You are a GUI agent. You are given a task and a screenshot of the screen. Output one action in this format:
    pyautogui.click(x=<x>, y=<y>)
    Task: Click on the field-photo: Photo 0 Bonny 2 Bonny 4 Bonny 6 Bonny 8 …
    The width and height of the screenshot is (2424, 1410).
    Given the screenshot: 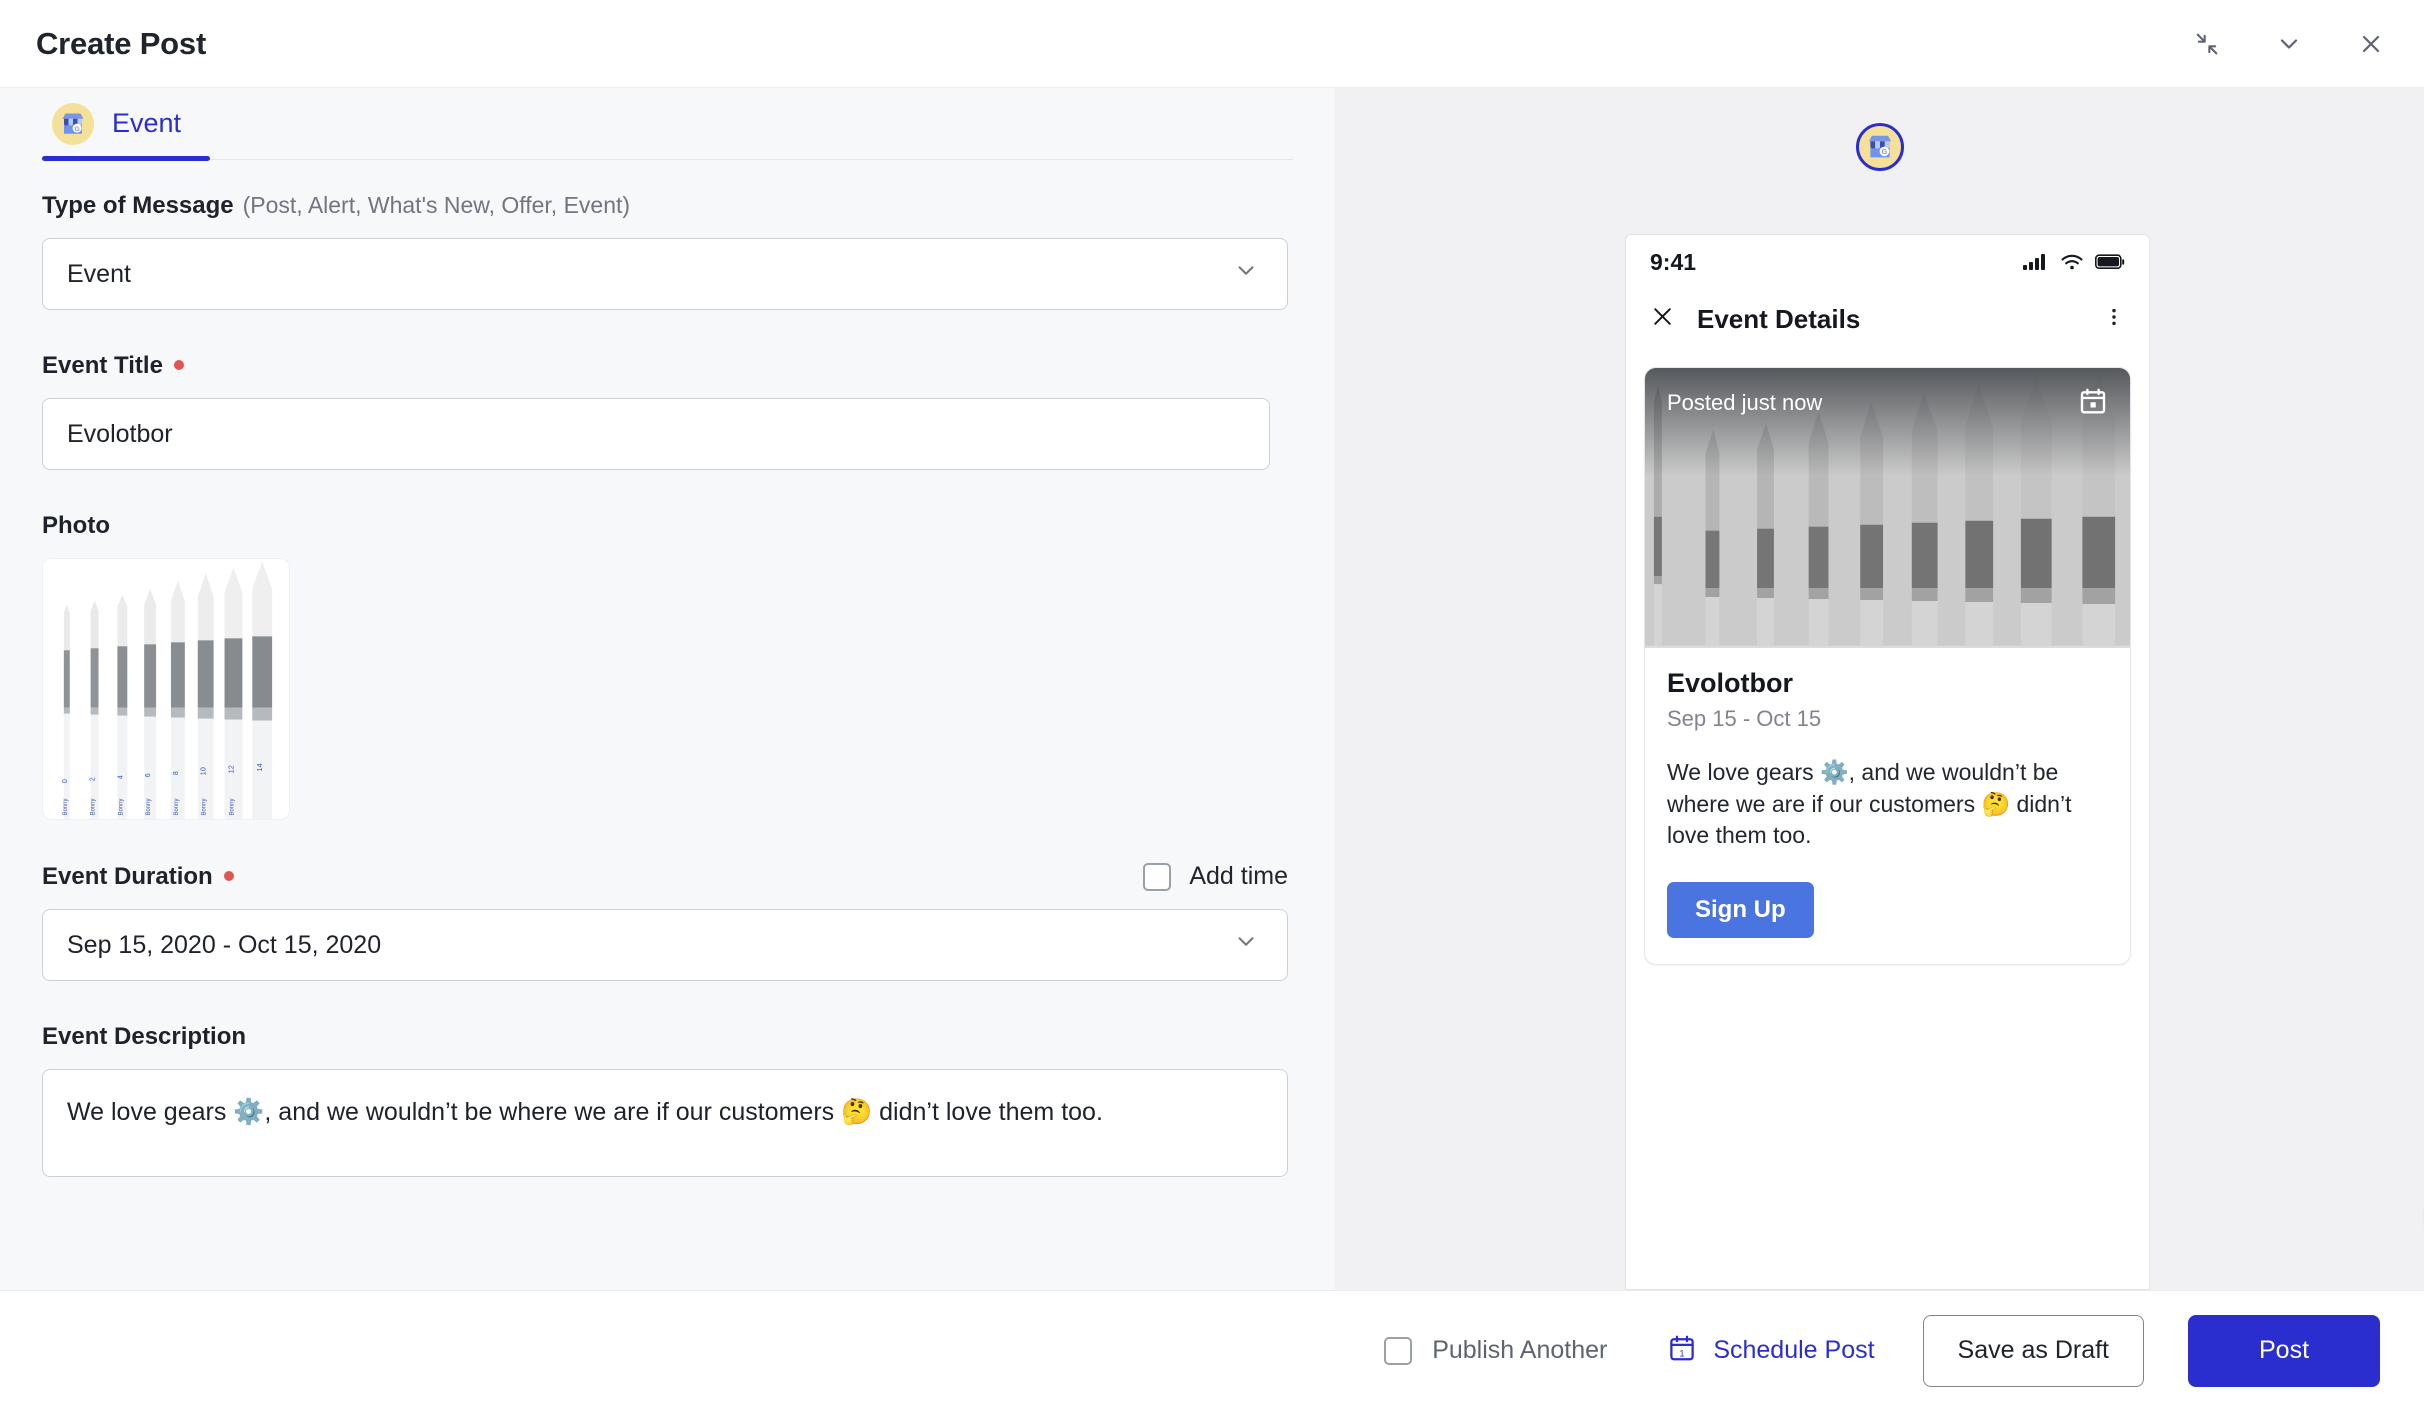 What is the action you would take?
    pyautogui.click(x=688, y=666)
    